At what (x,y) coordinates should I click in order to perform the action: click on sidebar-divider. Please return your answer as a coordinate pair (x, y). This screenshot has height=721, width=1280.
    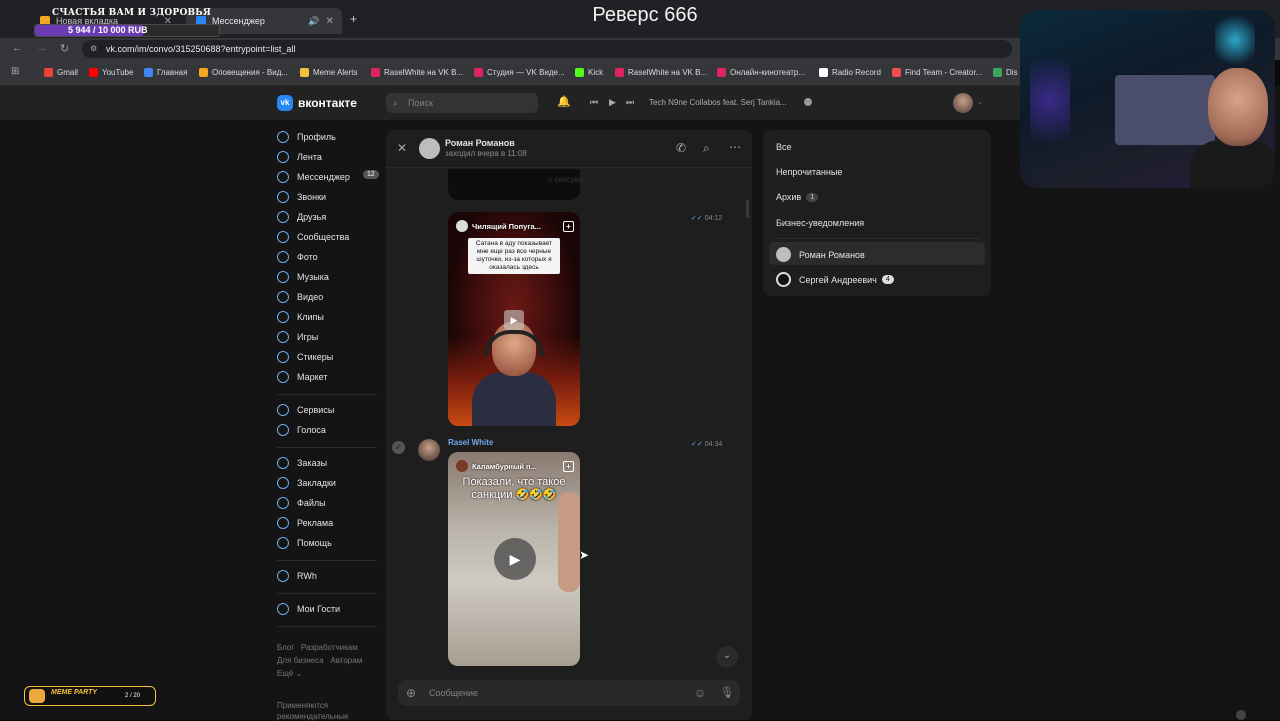
    Looking at the image, I should click on (327, 560).